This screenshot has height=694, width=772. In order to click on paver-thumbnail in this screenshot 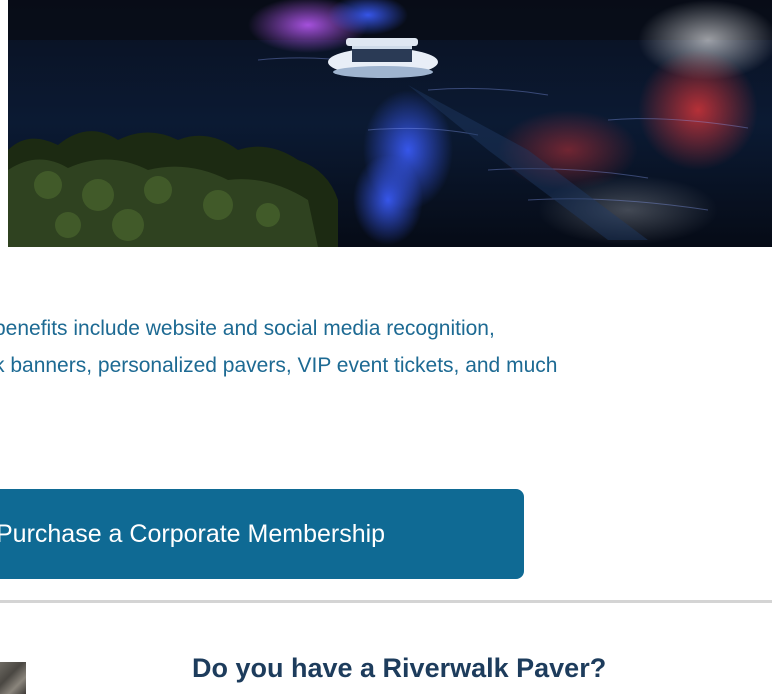, I will do `click(13, 678)`.